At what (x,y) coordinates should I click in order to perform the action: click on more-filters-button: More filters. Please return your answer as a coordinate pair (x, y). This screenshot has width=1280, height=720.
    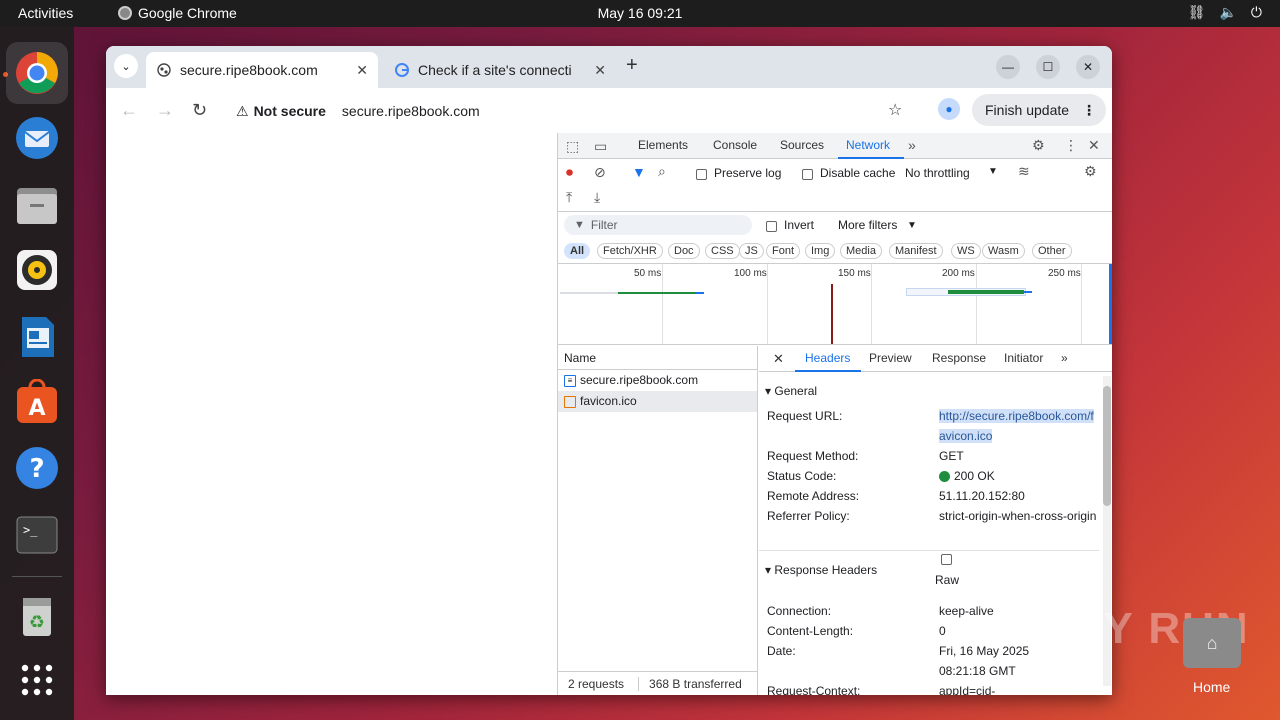
    Looking at the image, I should click on (867, 225).